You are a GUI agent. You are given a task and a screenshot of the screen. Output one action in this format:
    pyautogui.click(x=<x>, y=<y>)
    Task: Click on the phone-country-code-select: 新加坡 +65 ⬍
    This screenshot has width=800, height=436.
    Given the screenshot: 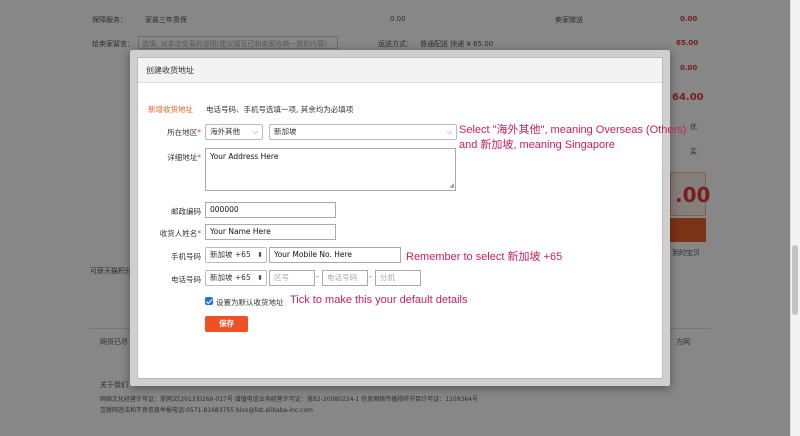 What is the action you would take?
    pyautogui.click(x=236, y=278)
    